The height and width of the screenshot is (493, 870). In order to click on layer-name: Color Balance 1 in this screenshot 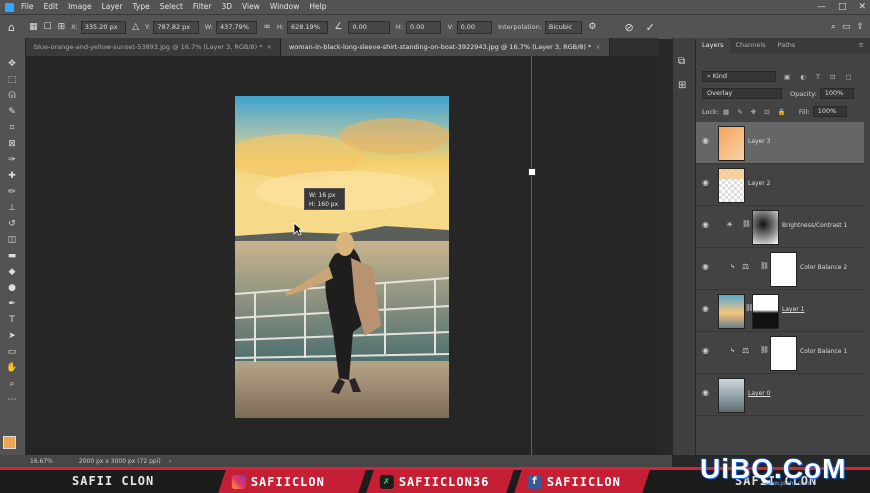, I will do `click(823, 351)`.